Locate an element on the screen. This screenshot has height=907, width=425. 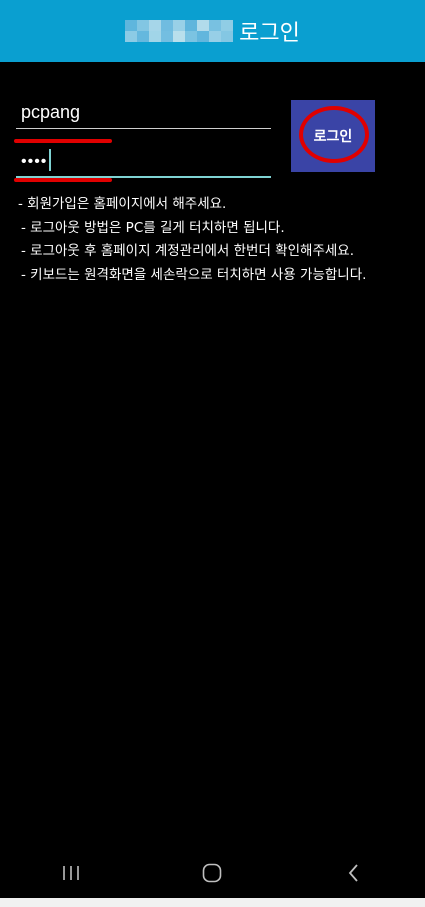
login-button-label: 로그인 is located at coordinates (333, 137).